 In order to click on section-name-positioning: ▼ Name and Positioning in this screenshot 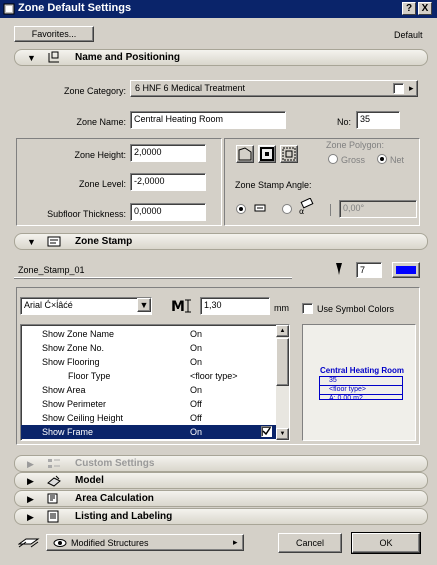, I will do `click(221, 57)`.